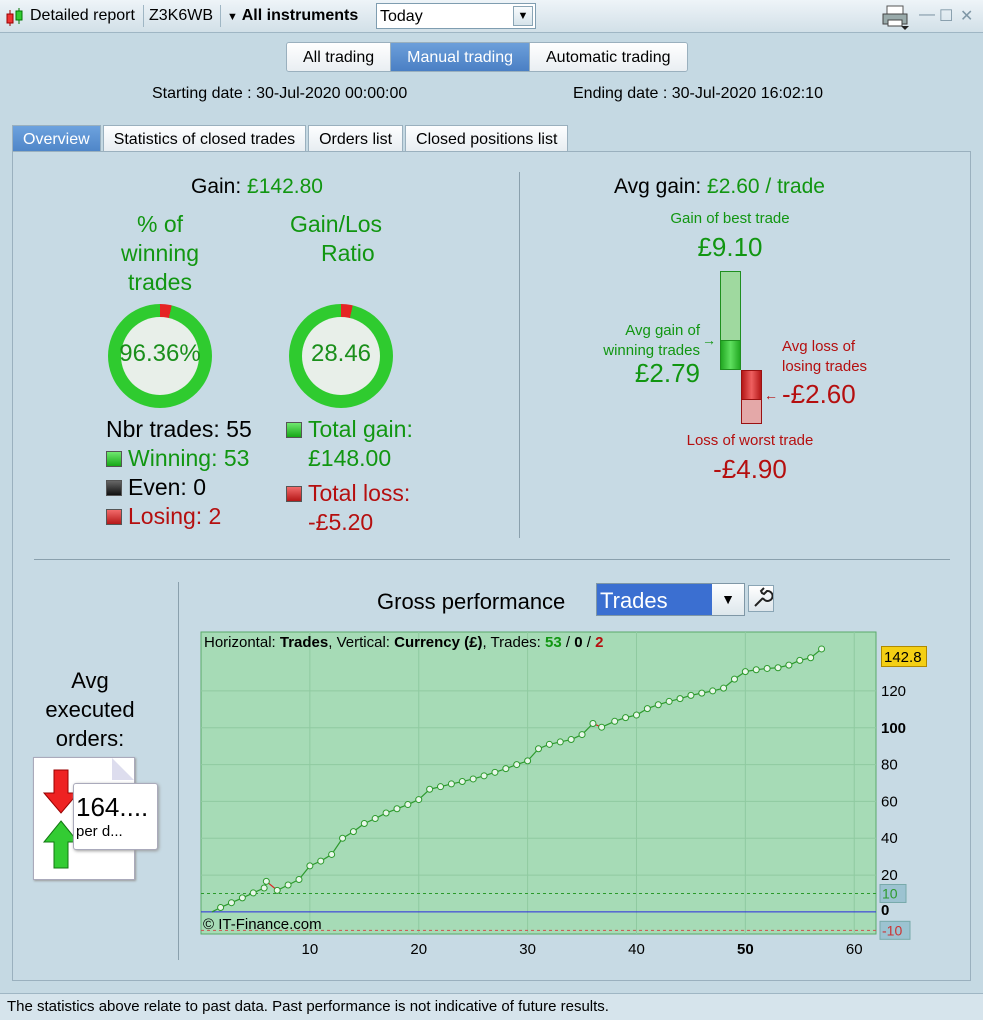 The width and height of the screenshot is (983, 1020). Describe the element at coordinates (292, 16) in the screenshot. I see `instruments-dropdown: ▼ All instruments` at that location.